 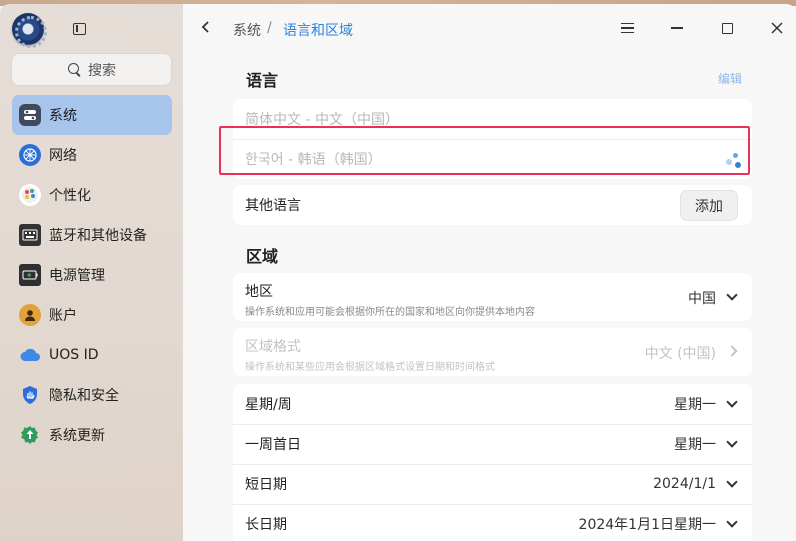 I want to click on sidebar-item-system-update: 系统更新, so click(x=92, y=435).